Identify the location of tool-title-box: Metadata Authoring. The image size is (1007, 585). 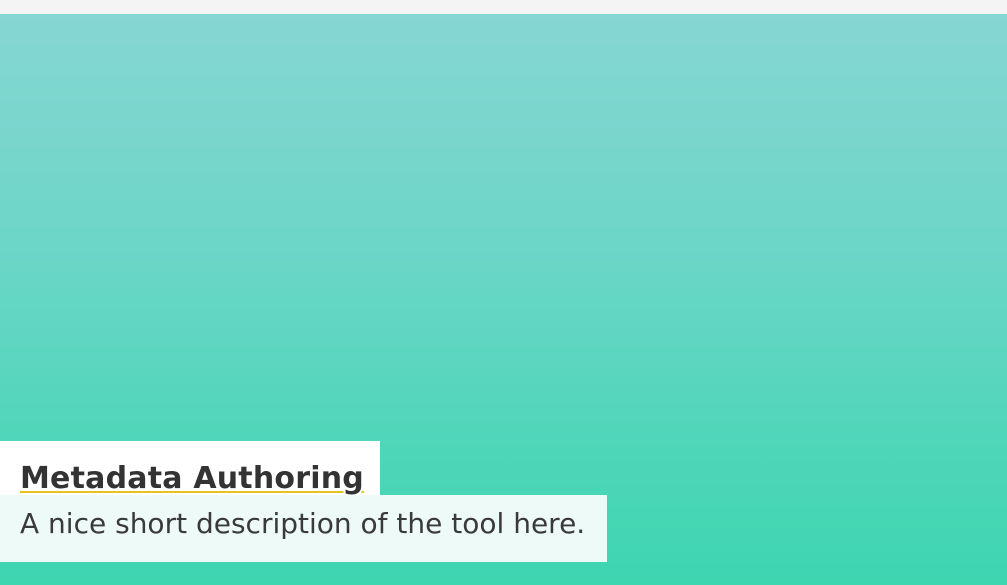
(190, 468).